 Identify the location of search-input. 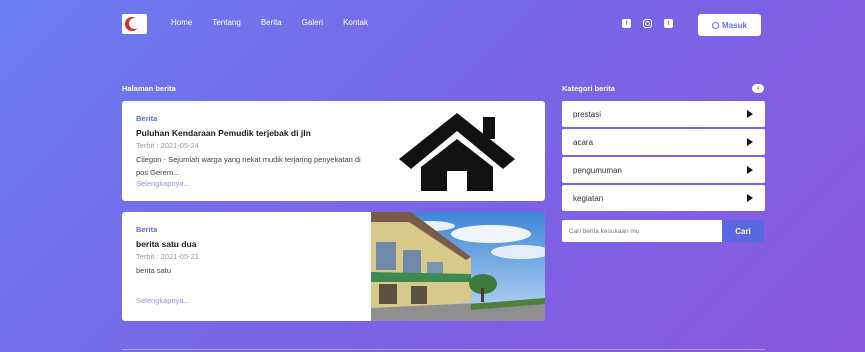
(642, 231).